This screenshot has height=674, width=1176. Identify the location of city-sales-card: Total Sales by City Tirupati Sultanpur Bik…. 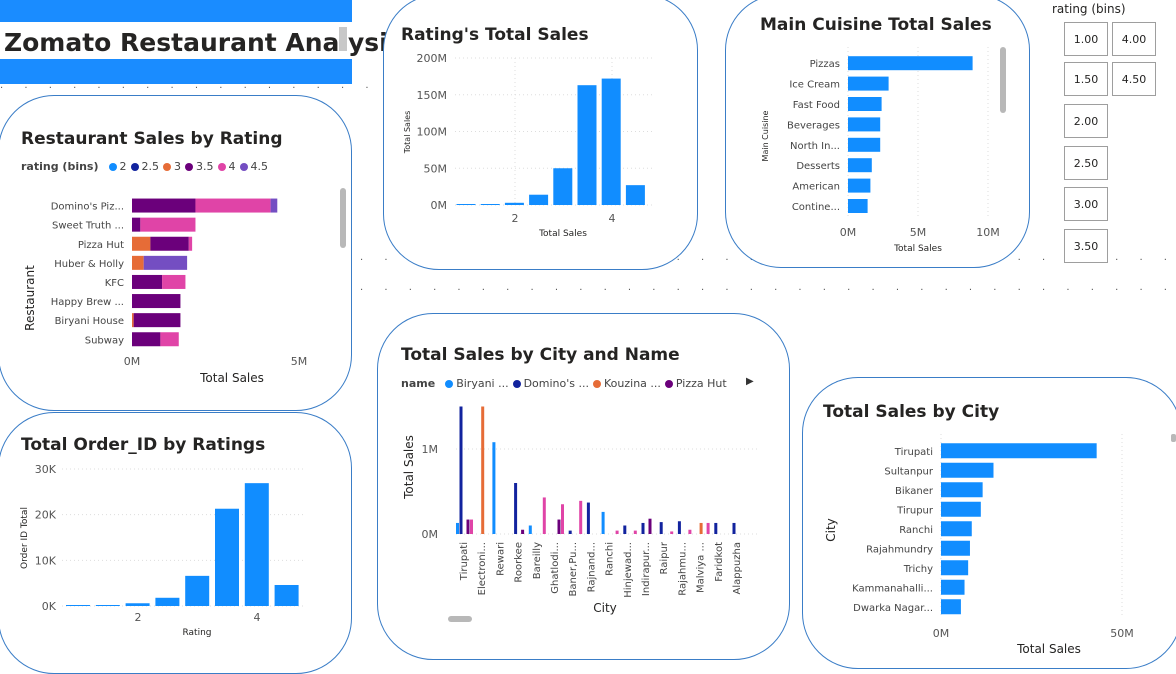
(989, 523).